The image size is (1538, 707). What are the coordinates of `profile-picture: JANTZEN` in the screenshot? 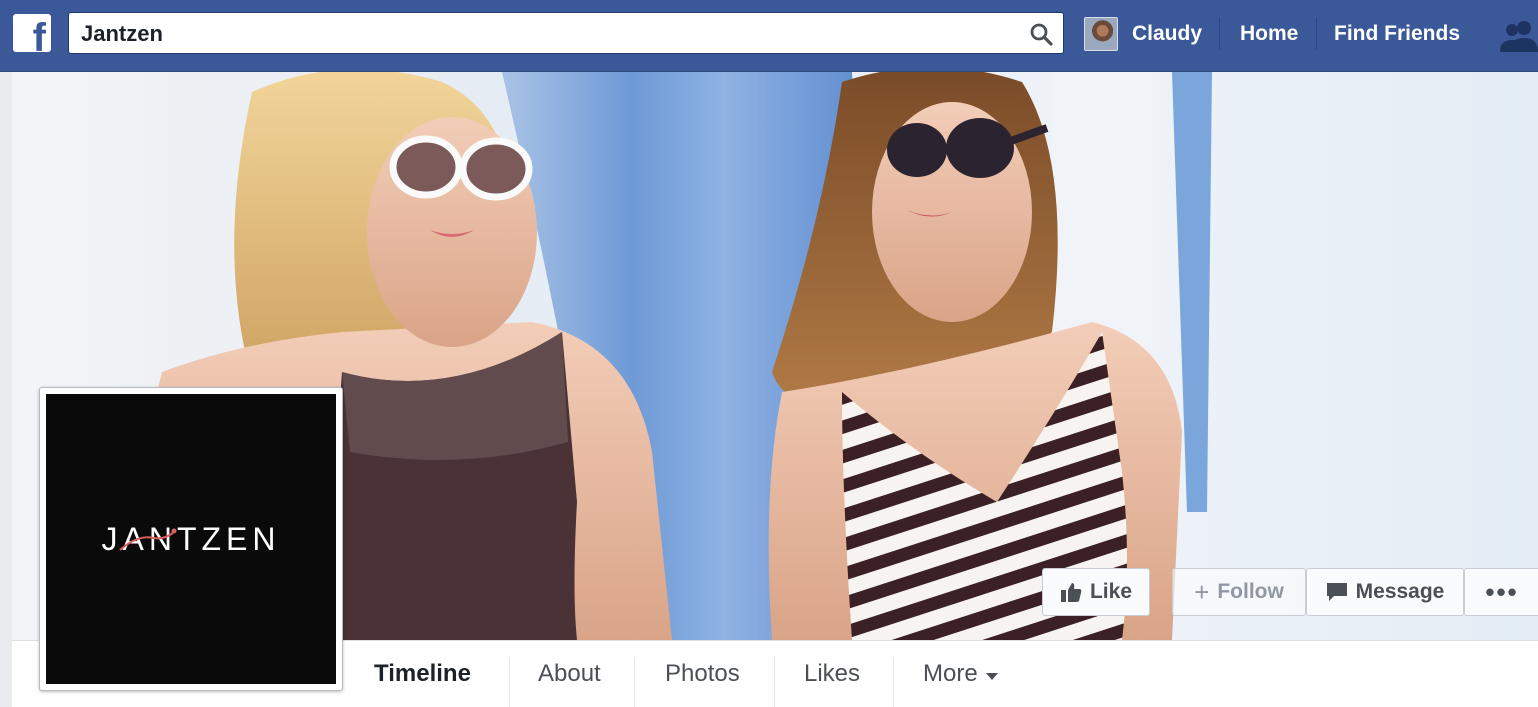 It's located at (191, 539).